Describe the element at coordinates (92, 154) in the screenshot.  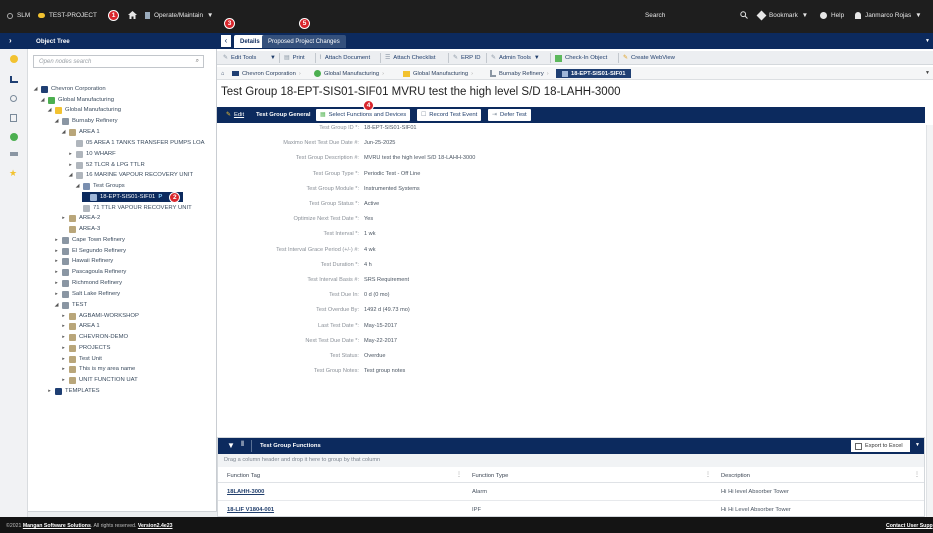
I see `tree-node: ▸ 10 WHARF` at that location.